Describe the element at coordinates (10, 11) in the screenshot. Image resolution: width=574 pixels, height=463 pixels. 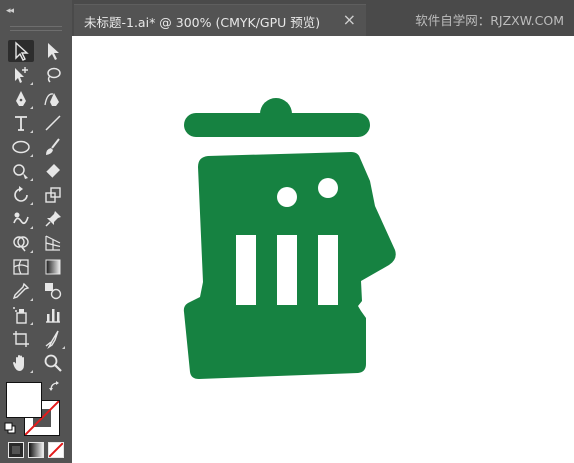
I see `collapse-panel-icon: ◂◂` at that location.